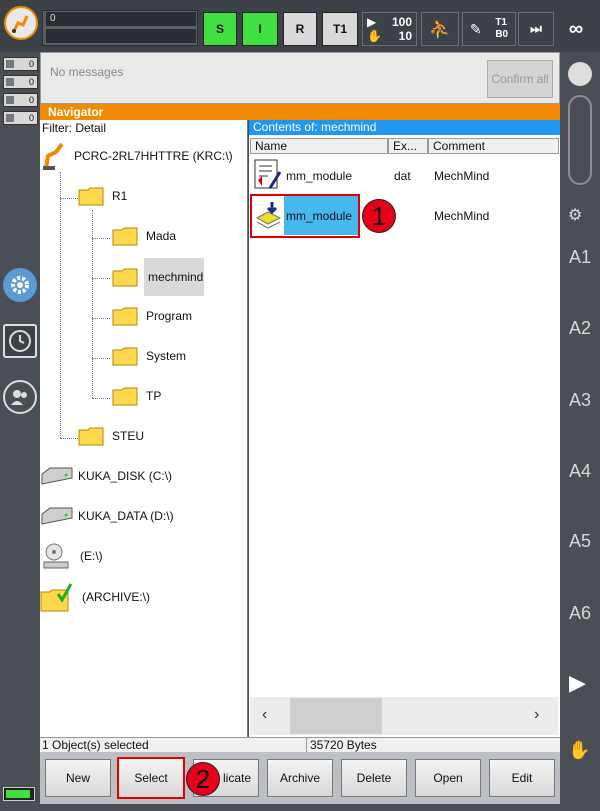  What do you see at coordinates (56, 556) in the screenshot?
I see `disc-drive-icon` at bounding box center [56, 556].